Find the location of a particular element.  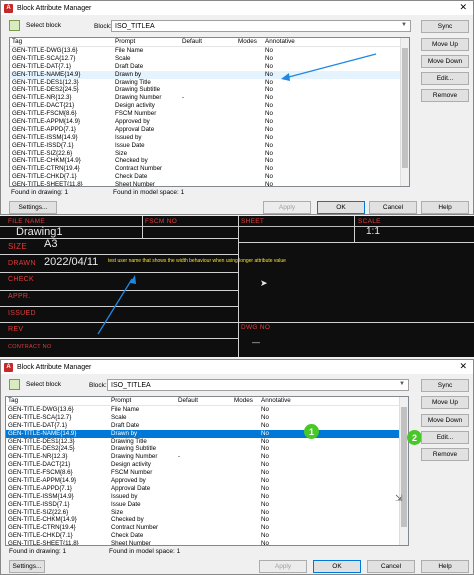

table-row: GEN-TITLE-NAME{14.9} Drawn by No is located at coordinates (207, 433).